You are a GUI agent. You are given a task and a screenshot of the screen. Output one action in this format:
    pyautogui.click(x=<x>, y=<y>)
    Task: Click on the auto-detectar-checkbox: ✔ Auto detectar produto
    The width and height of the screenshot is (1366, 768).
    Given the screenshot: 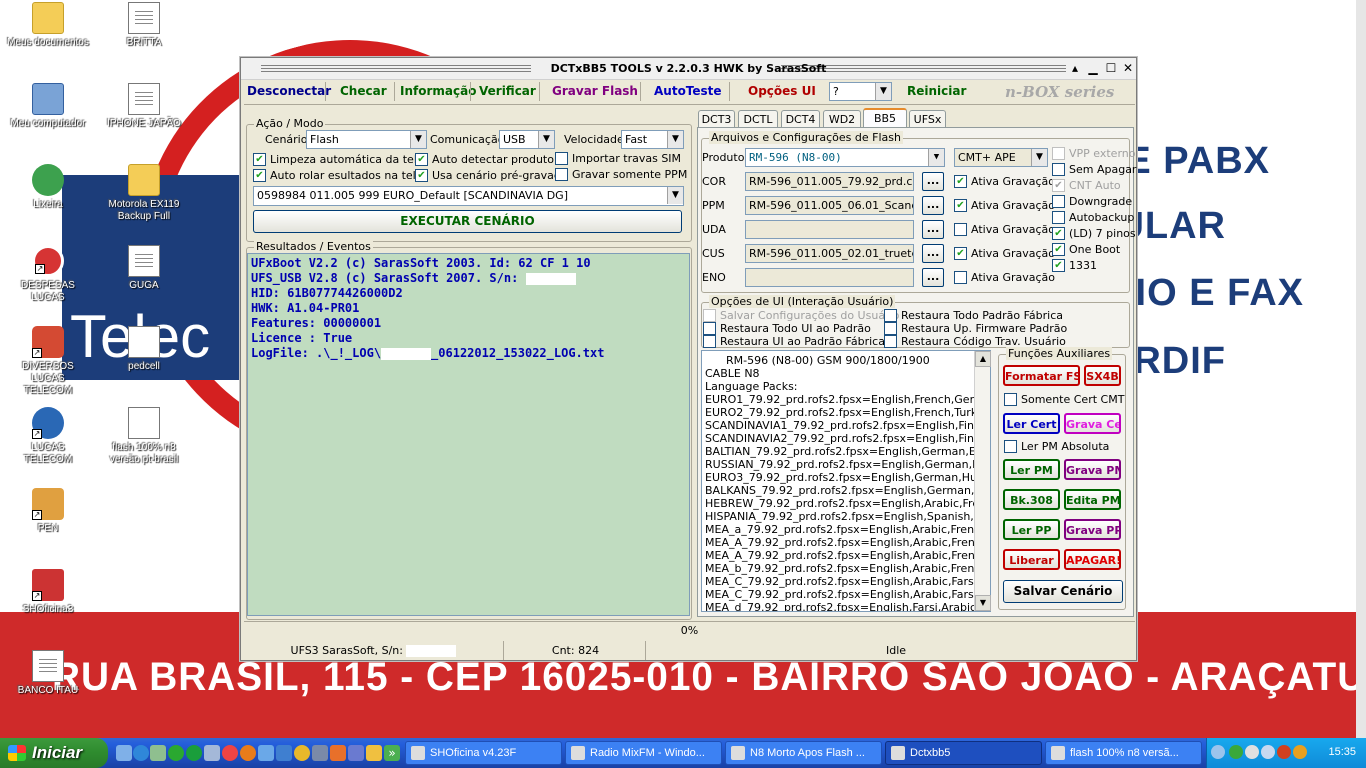 What is the action you would take?
    pyautogui.click(x=484, y=159)
    